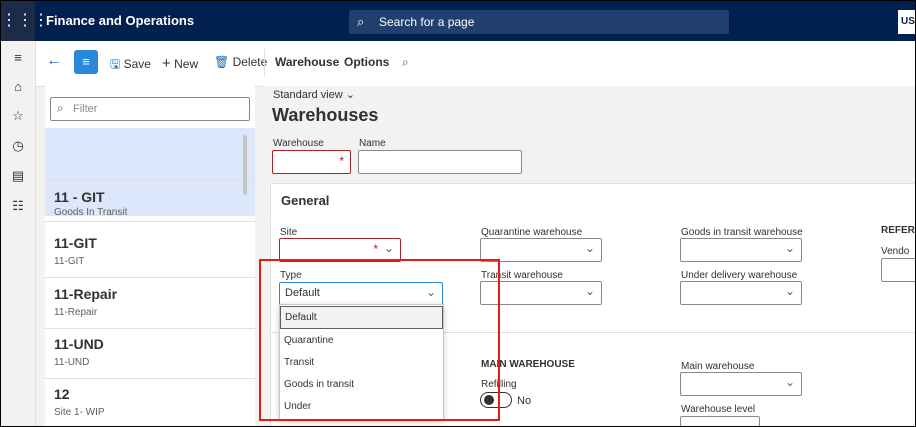 This screenshot has width=916, height=427. Describe the element at coordinates (898, 230) in the screenshot. I see `refer-heading: REFER` at that location.